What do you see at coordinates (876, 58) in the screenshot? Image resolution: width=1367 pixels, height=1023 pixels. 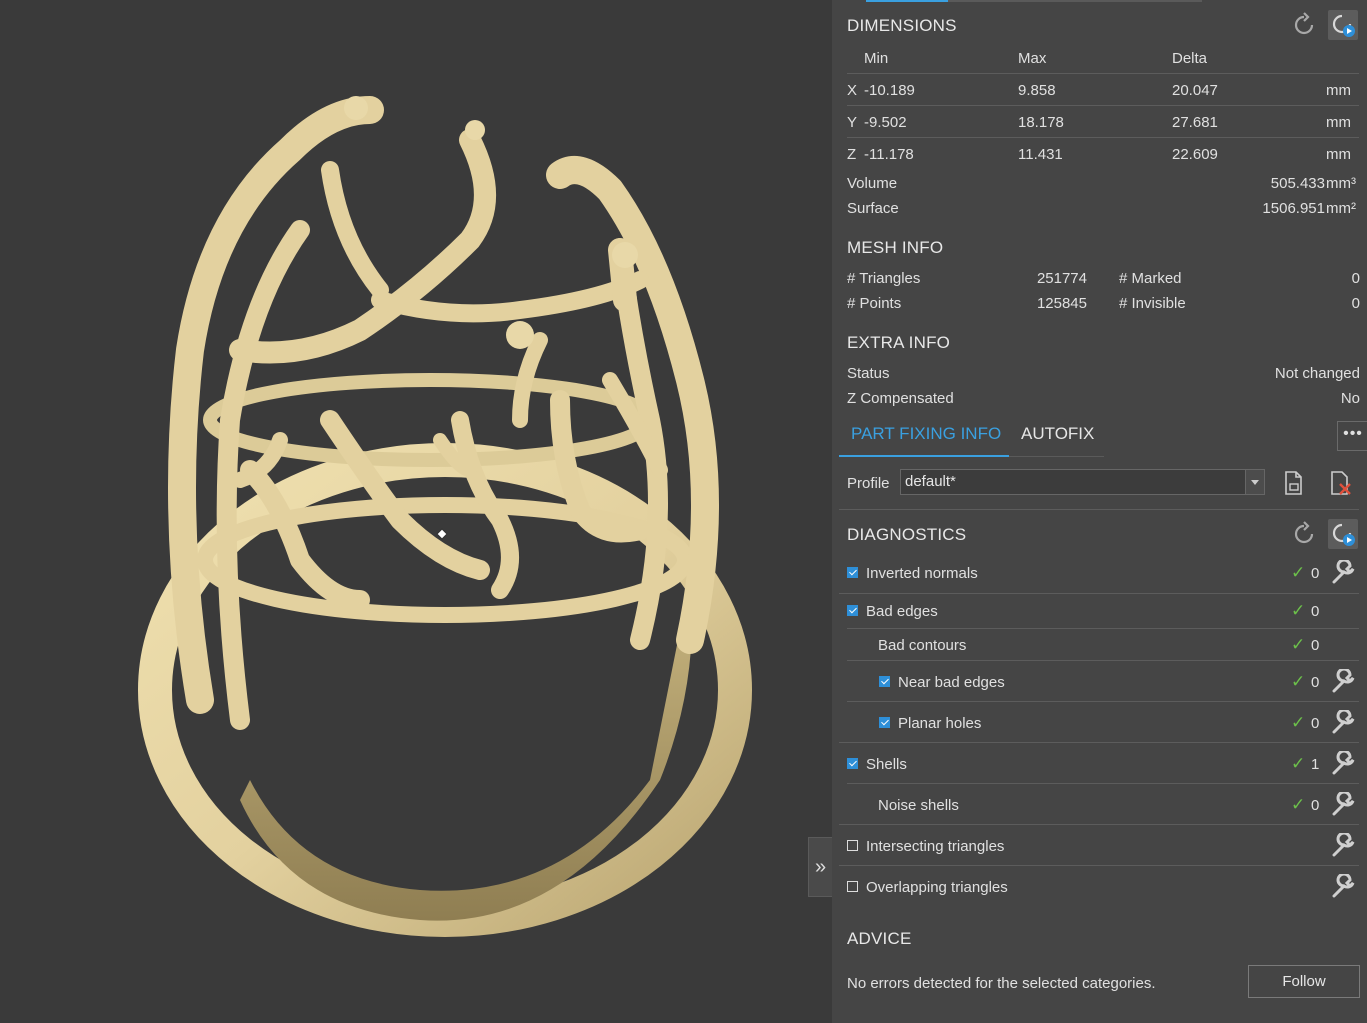 I see `dim-header-min: Min` at bounding box center [876, 58].